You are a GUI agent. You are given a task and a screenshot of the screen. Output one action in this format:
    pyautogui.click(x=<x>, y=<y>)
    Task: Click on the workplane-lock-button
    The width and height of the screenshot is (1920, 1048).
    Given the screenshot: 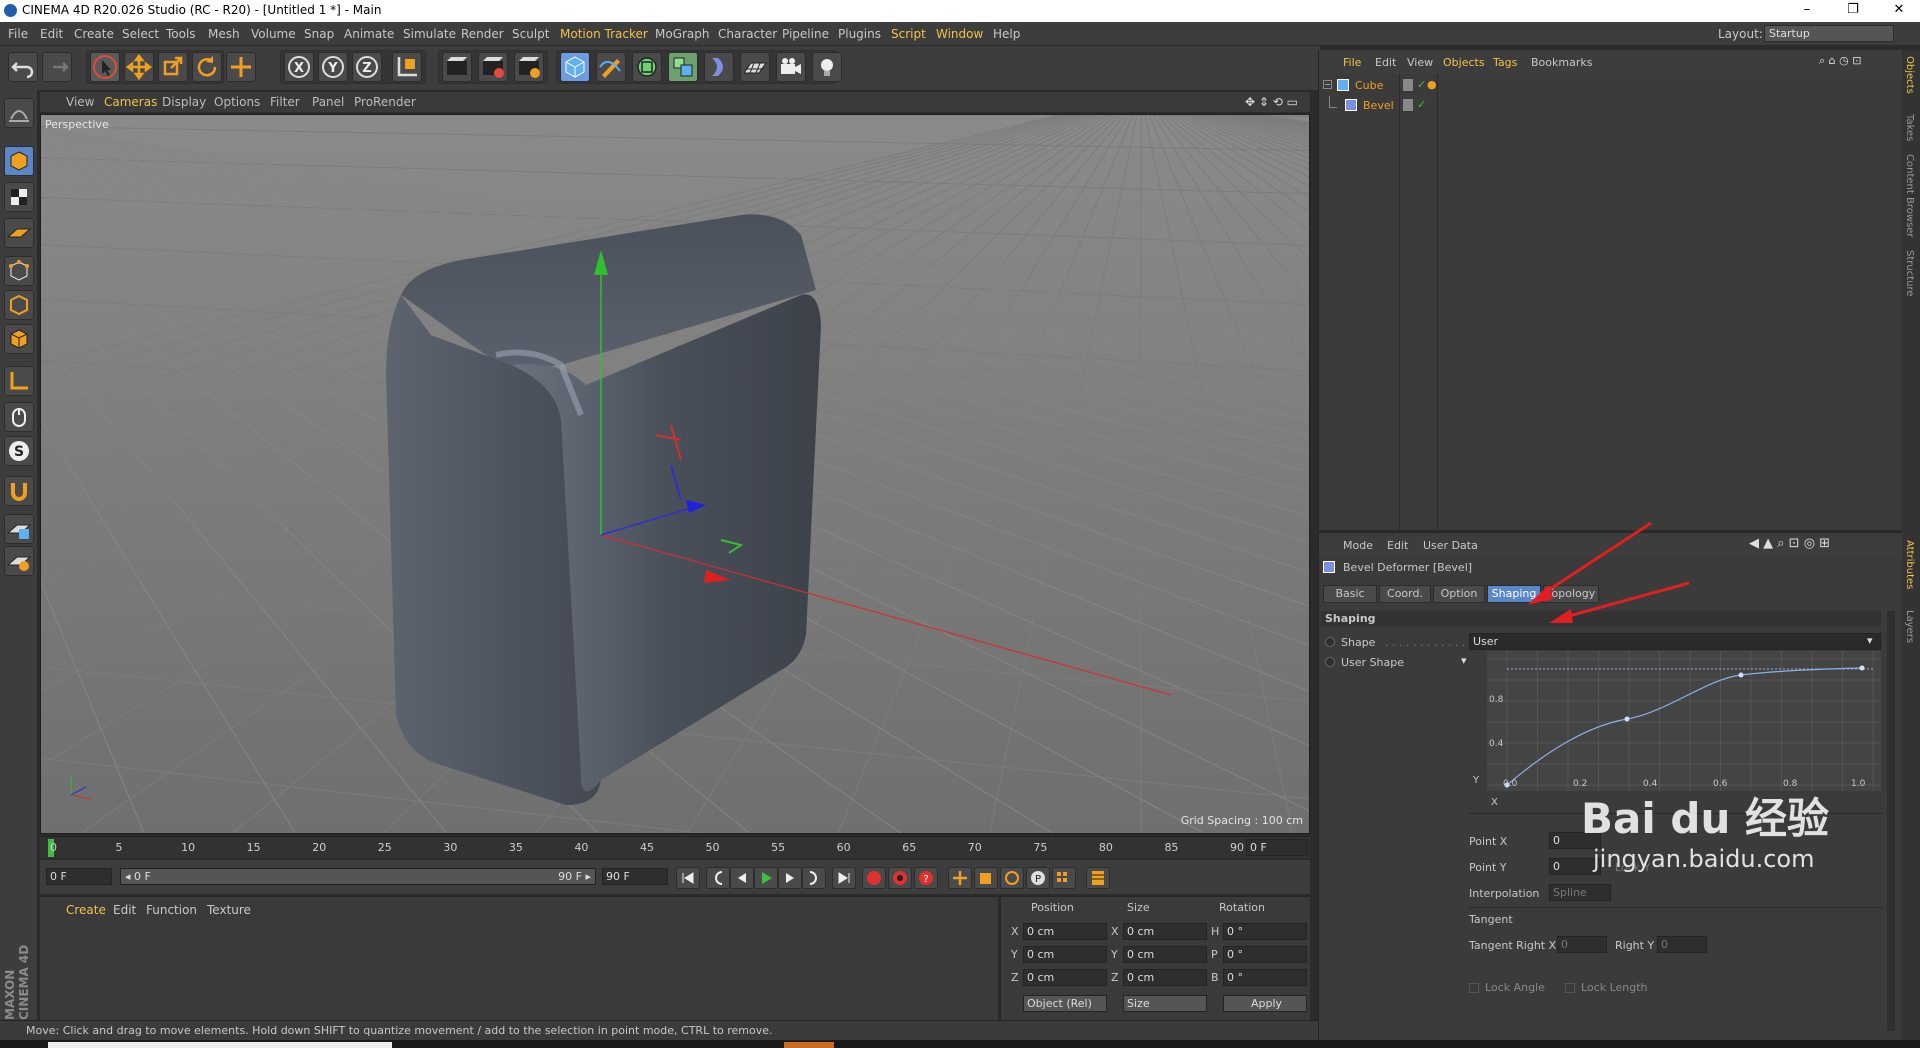 What is the action you would take?
    pyautogui.click(x=19, y=529)
    